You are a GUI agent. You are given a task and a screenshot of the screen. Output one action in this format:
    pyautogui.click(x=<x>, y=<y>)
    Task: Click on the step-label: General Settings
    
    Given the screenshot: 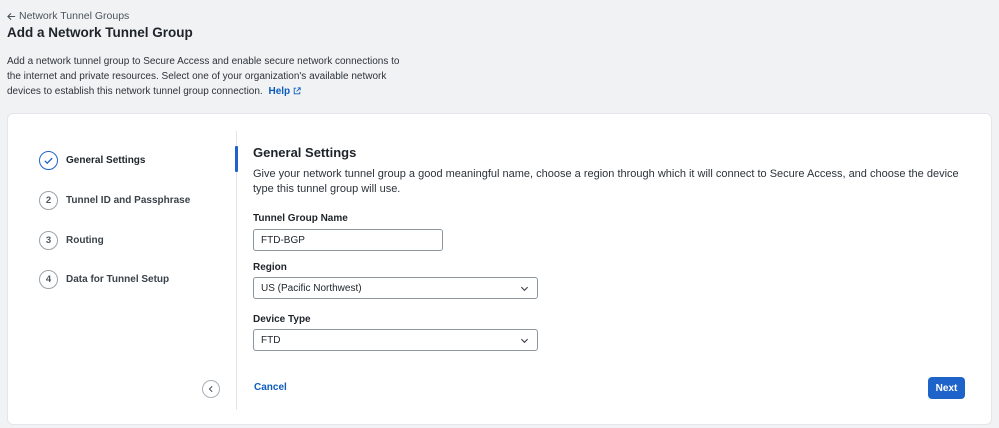 What is the action you would take?
    pyautogui.click(x=106, y=160)
    